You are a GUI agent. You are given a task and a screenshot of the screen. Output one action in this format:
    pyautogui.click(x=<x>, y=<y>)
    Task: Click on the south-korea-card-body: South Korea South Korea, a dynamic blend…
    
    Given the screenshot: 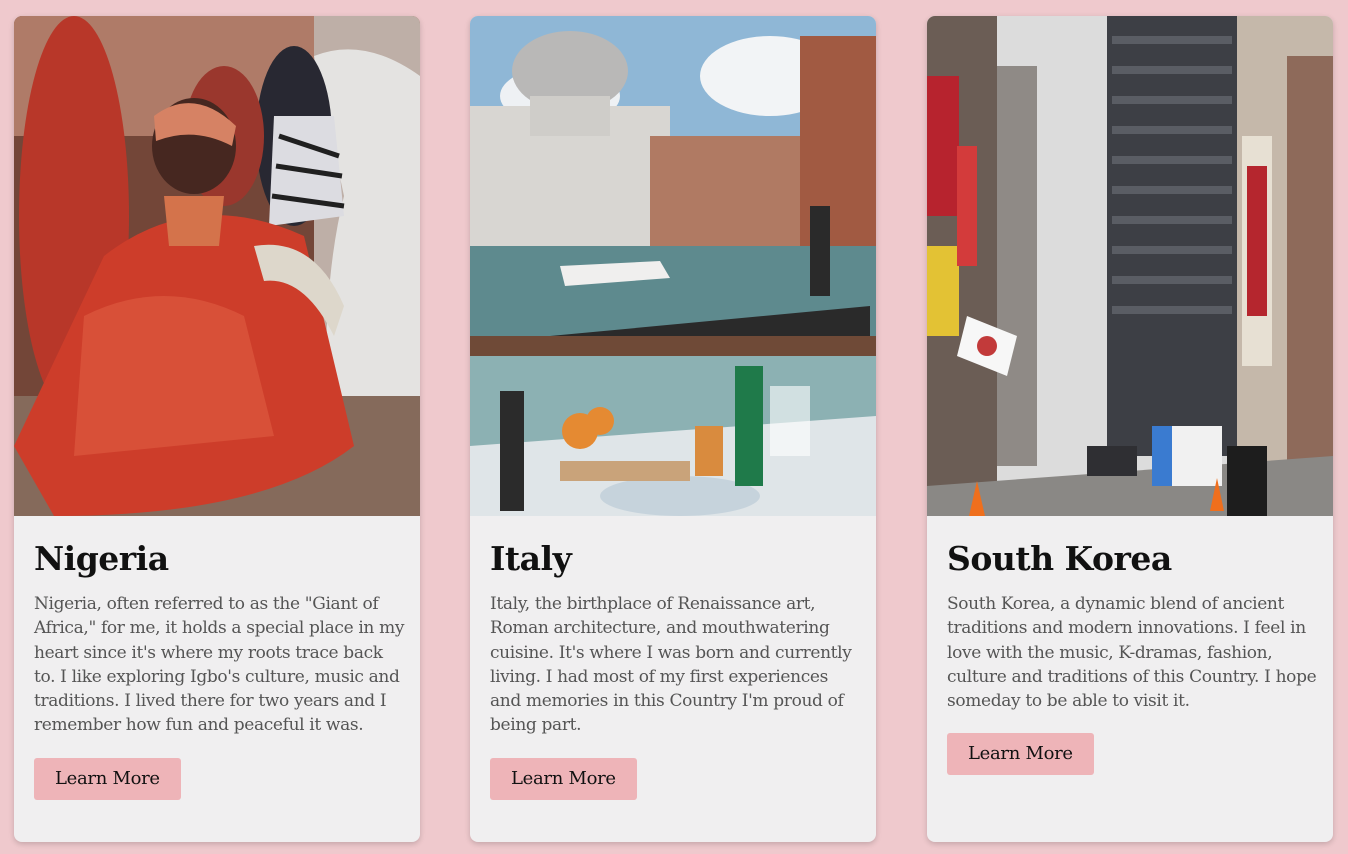 What is the action you would take?
    pyautogui.click(x=1133, y=655)
    